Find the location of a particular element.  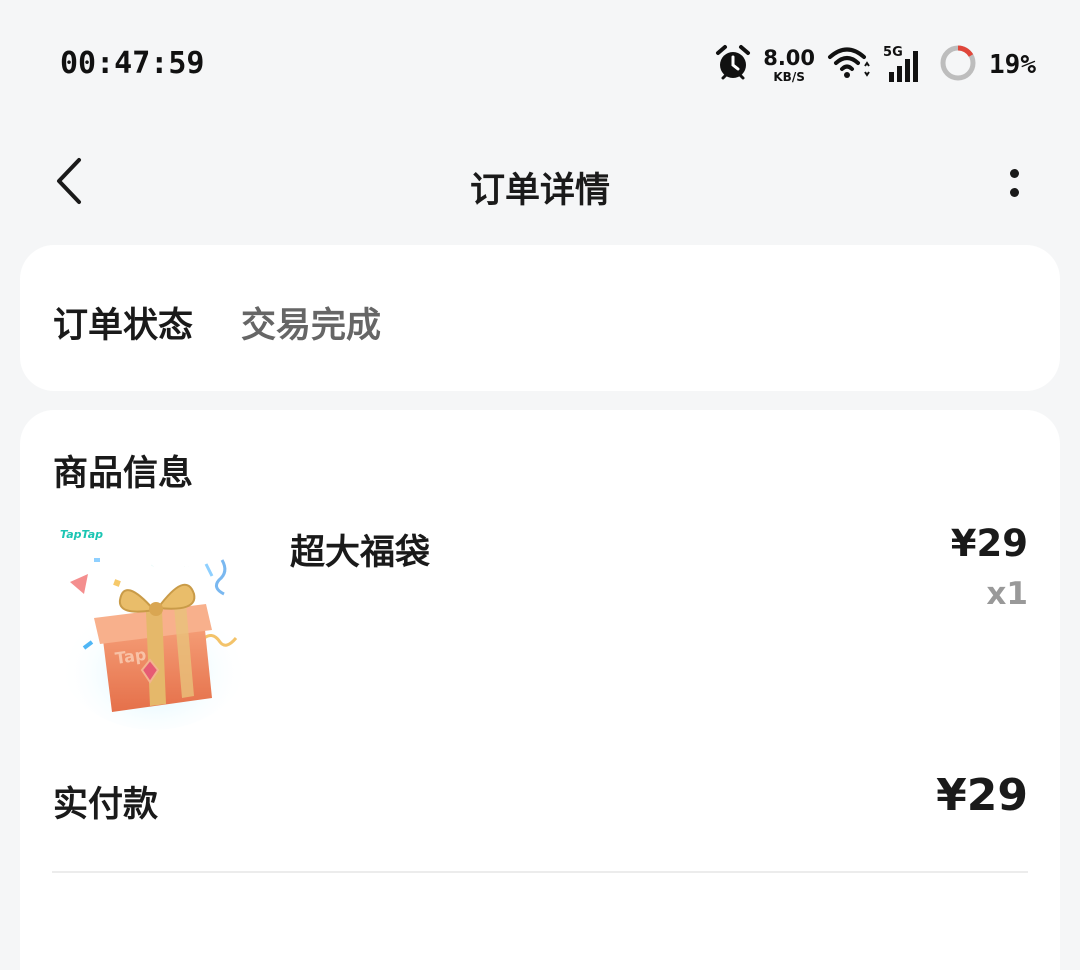

amount-paid-label: 实付款 is located at coordinates (106, 805).